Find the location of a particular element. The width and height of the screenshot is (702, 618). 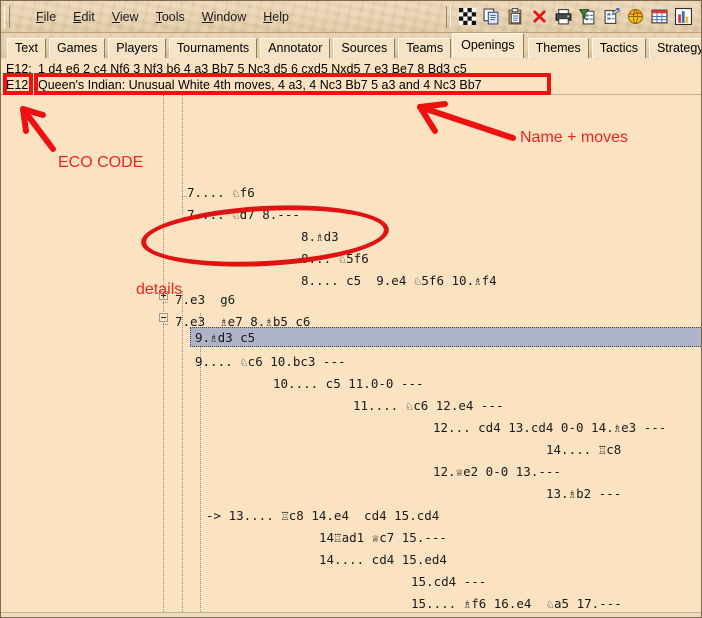

menu-item-window: Window is located at coordinates (224, 17).